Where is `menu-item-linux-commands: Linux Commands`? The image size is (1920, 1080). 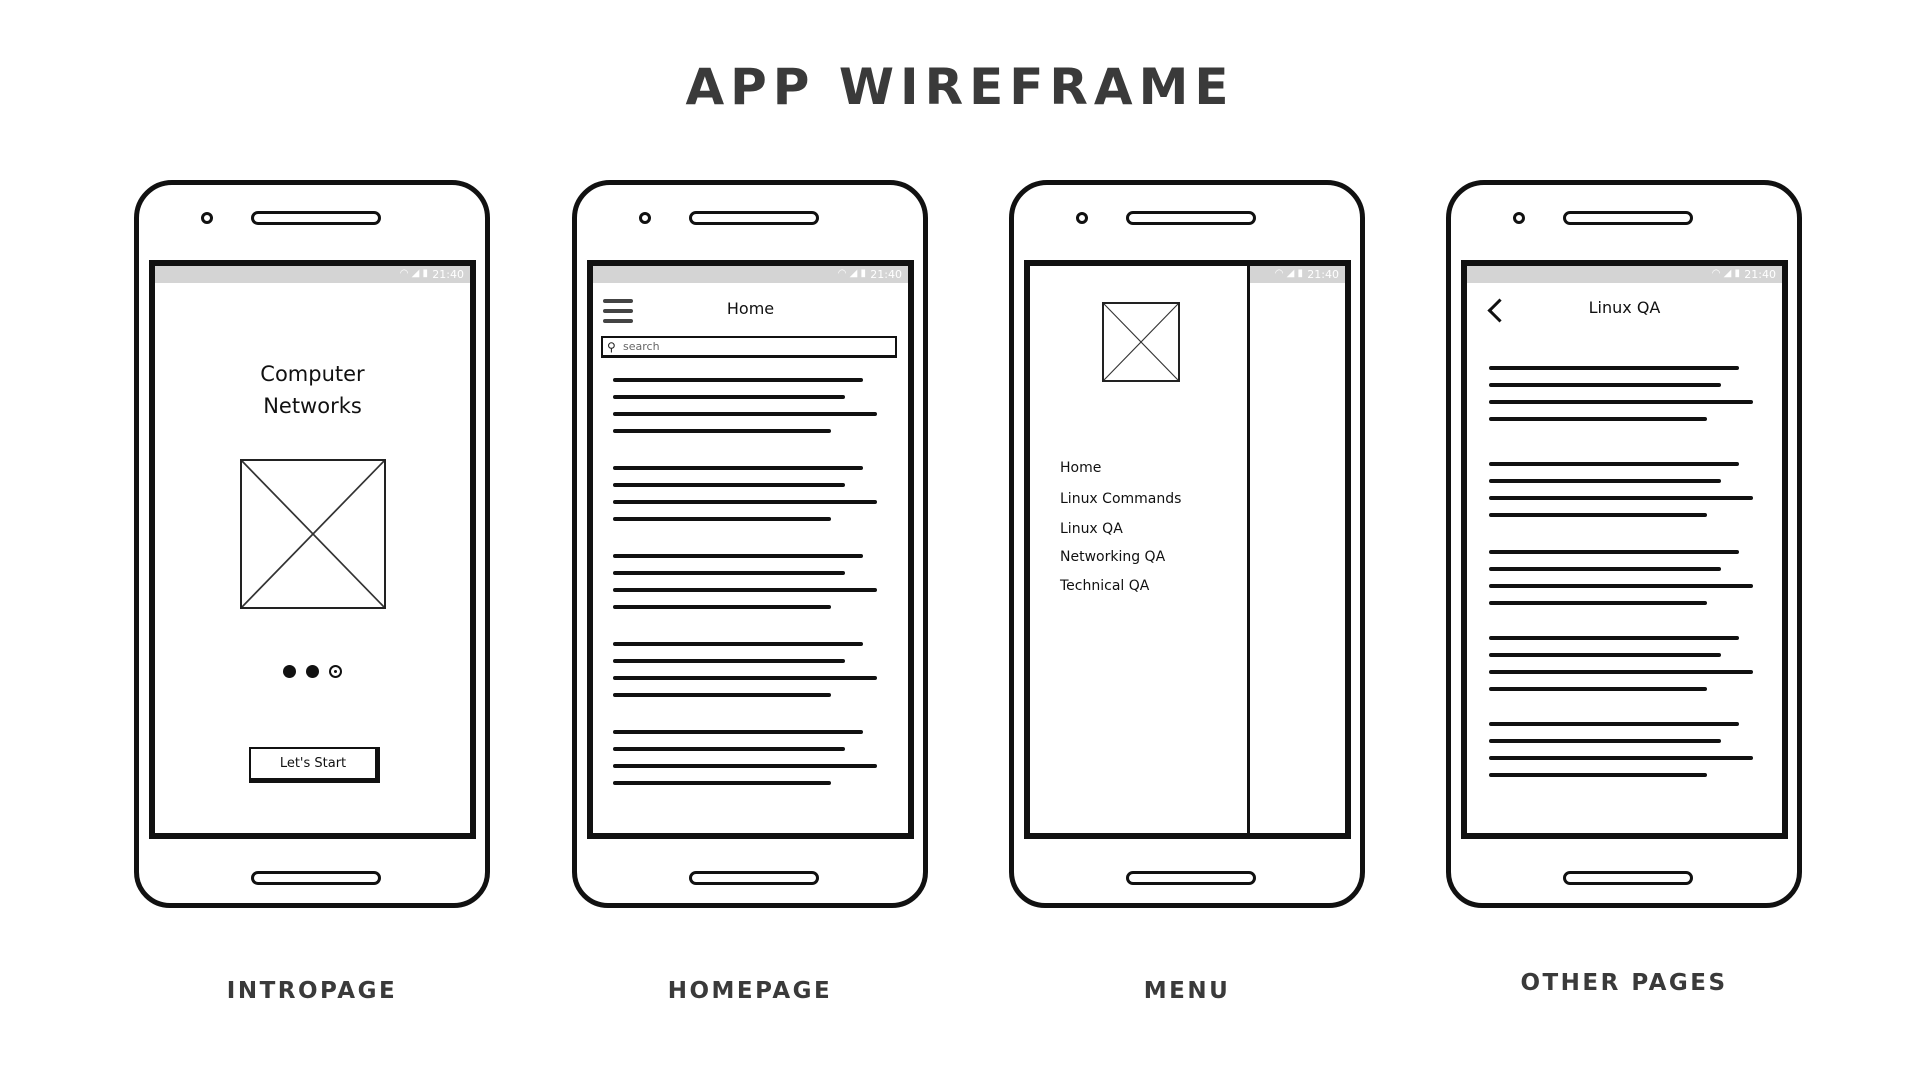 menu-item-linux-commands: Linux Commands is located at coordinates (1120, 499).